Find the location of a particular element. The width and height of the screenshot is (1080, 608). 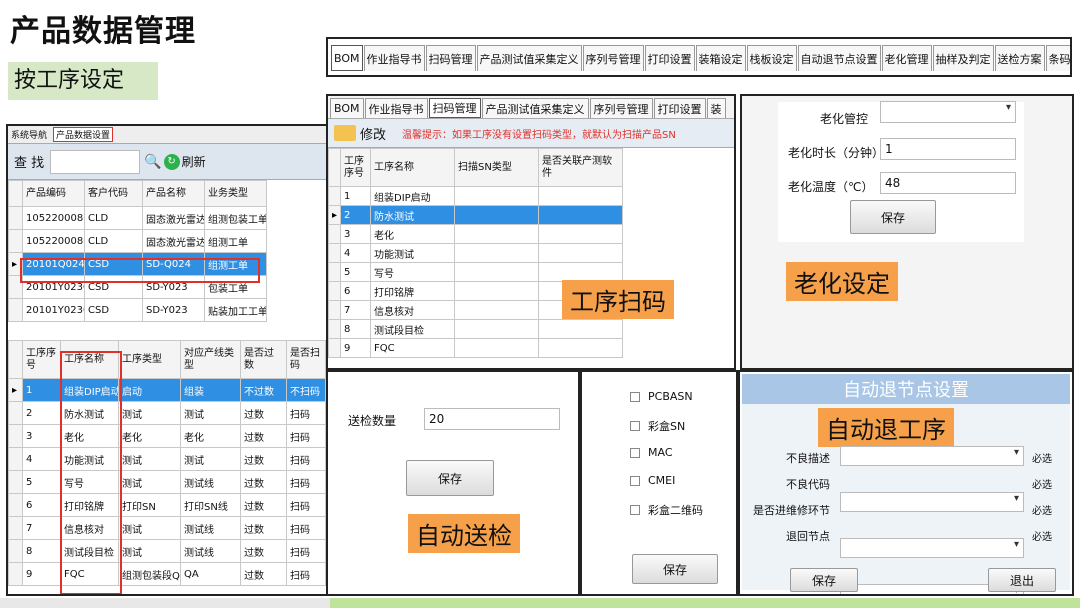

column-header: 客户代码 is located at coordinates (113, 193).